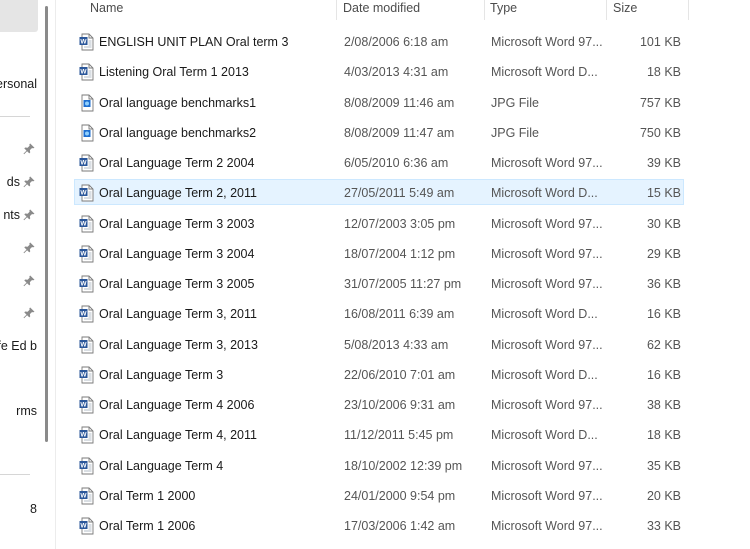  Describe the element at coordinates (106, 9) in the screenshot. I see `column-header-name: Name` at that location.